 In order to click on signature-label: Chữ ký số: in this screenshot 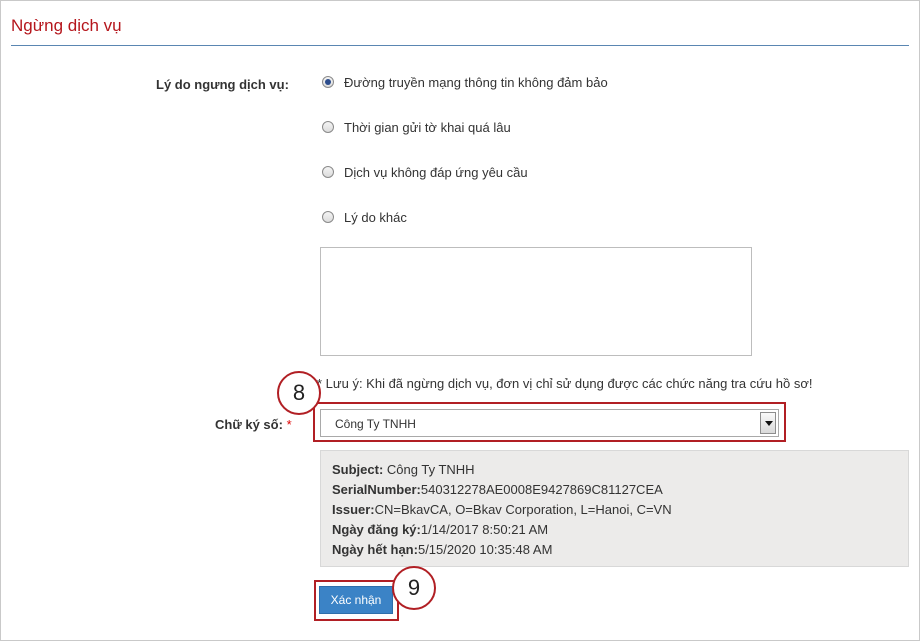, I will do `click(249, 424)`.